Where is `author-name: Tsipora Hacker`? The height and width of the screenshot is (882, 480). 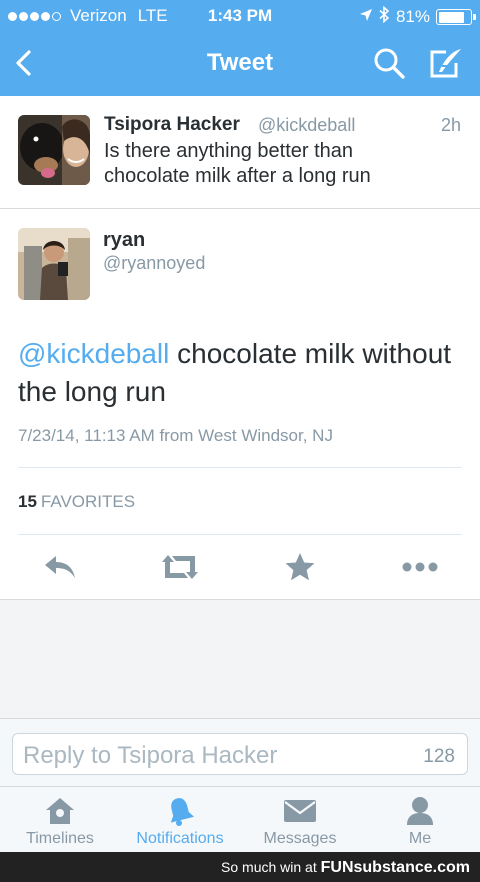 author-name: Tsipora Hacker is located at coordinates (172, 125).